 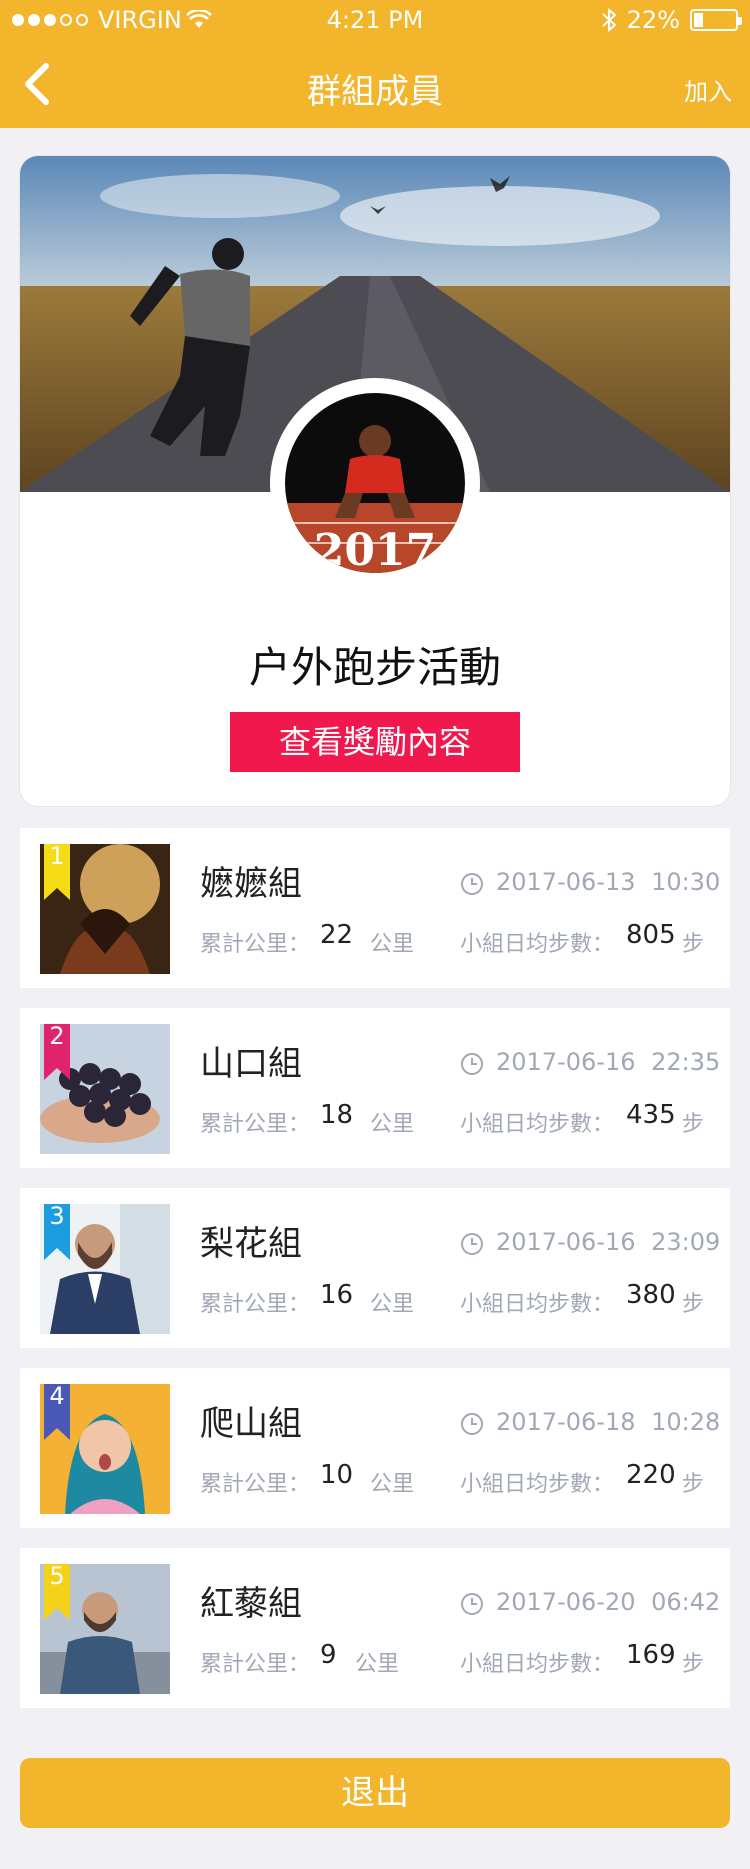 I want to click on rank-number: 2, so click(x=57, y=1037).